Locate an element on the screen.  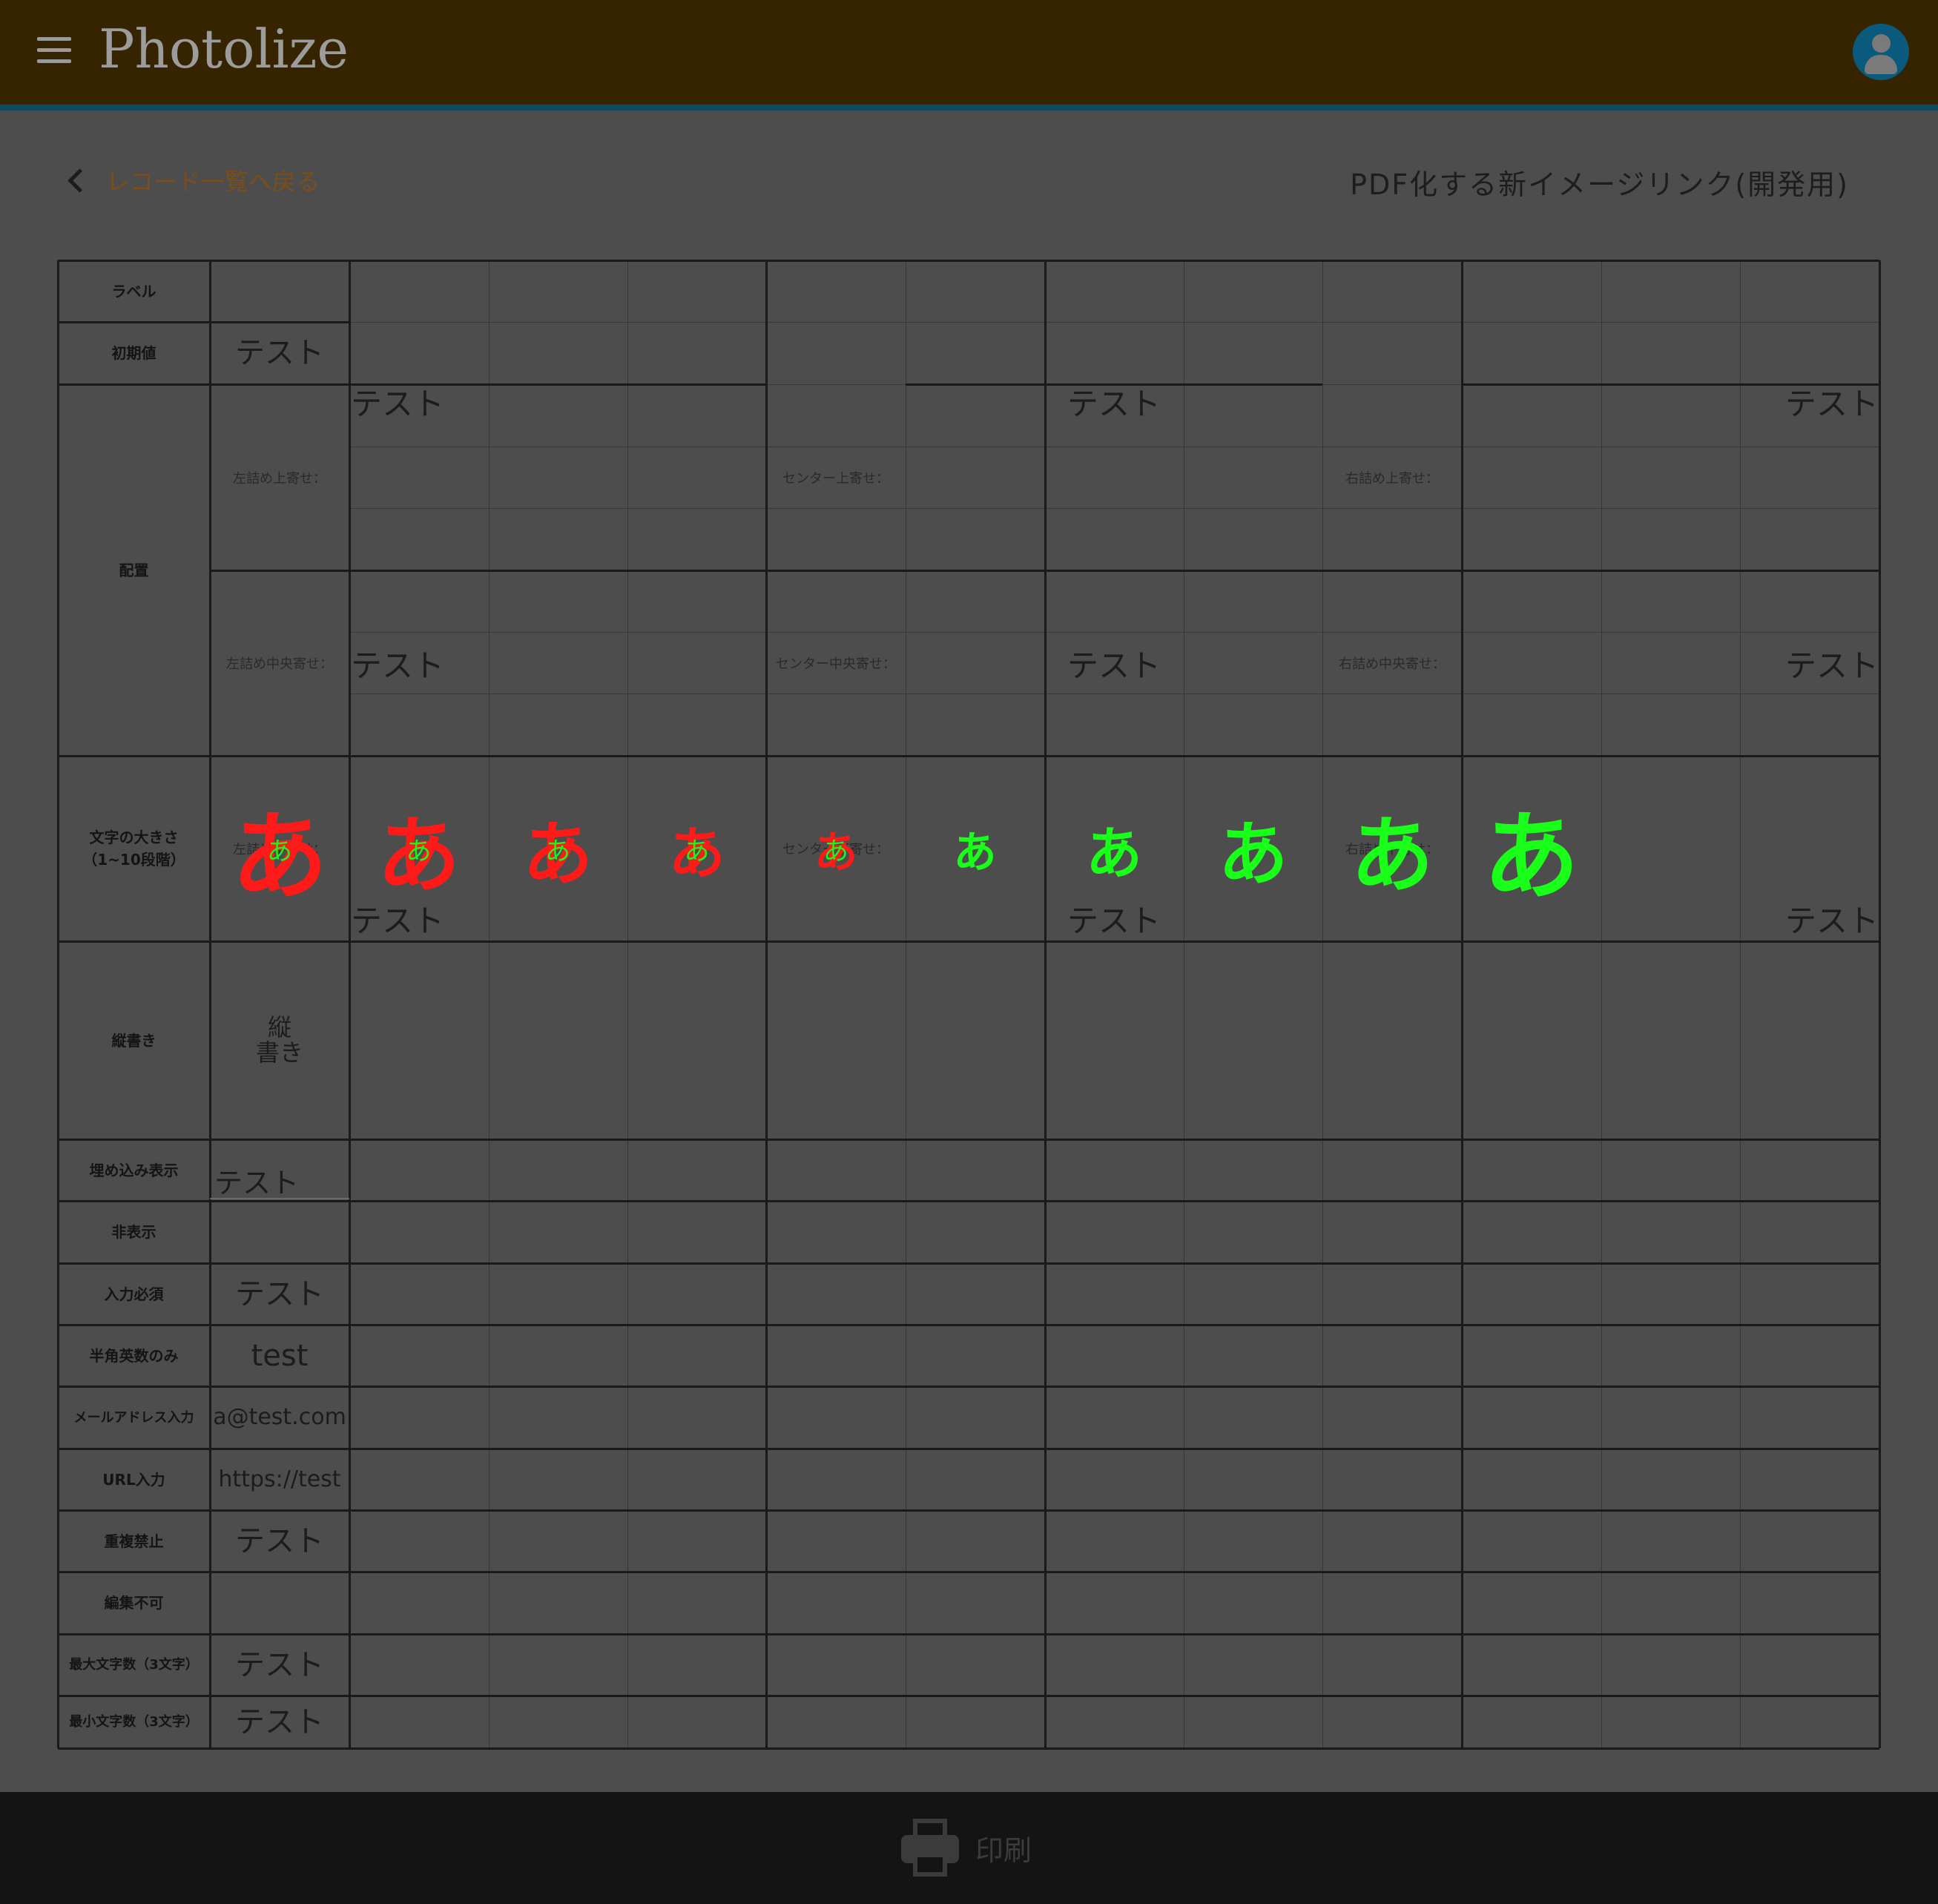
sample-left-mid: テスト is located at coordinates (398, 666).